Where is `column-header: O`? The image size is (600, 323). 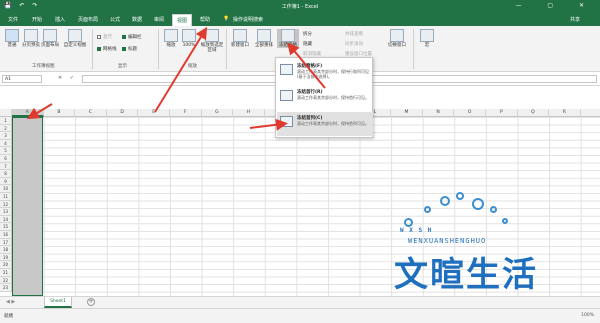
column-header: O is located at coordinates (470, 113).